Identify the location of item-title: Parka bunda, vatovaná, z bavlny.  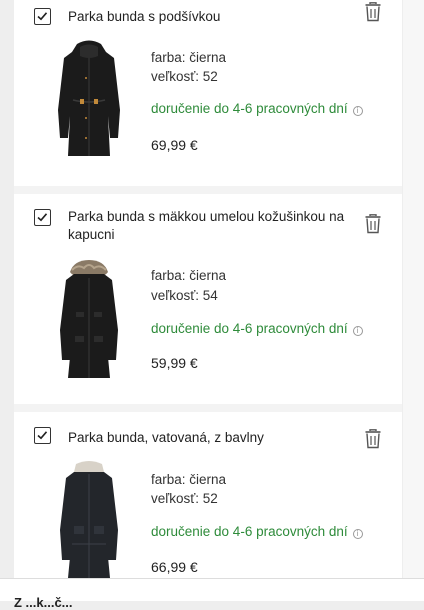
(210, 438).